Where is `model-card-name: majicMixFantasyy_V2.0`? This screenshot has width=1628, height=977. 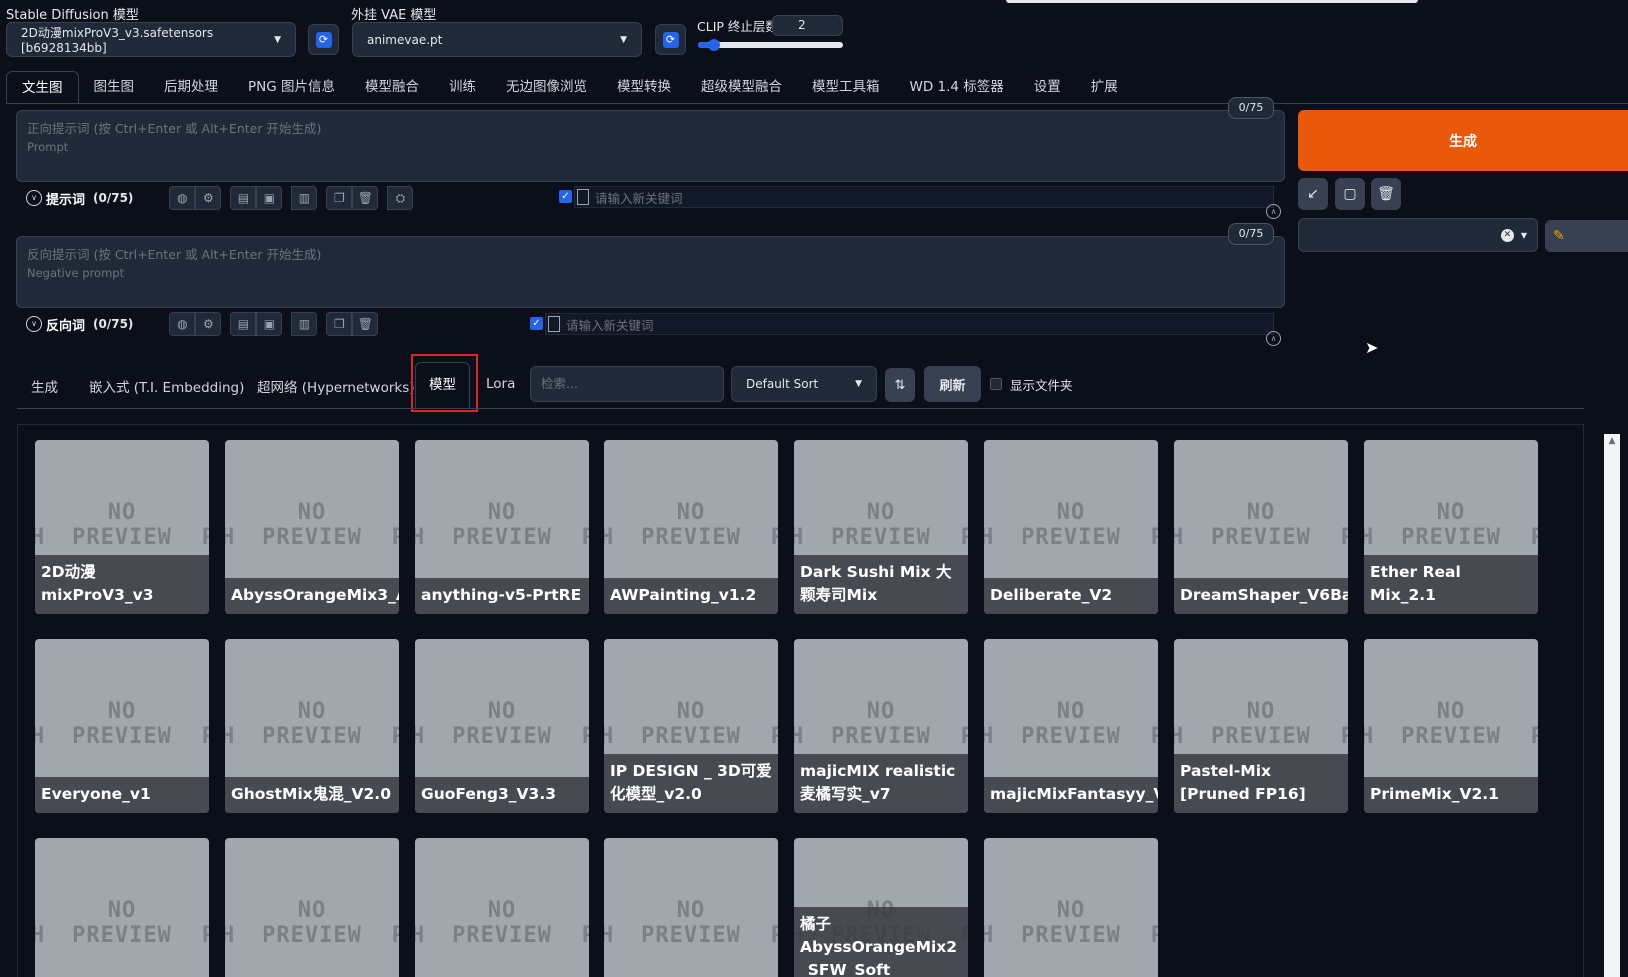
model-card-name: majicMixFantasyy_V2.0 is located at coordinates (1071, 795).